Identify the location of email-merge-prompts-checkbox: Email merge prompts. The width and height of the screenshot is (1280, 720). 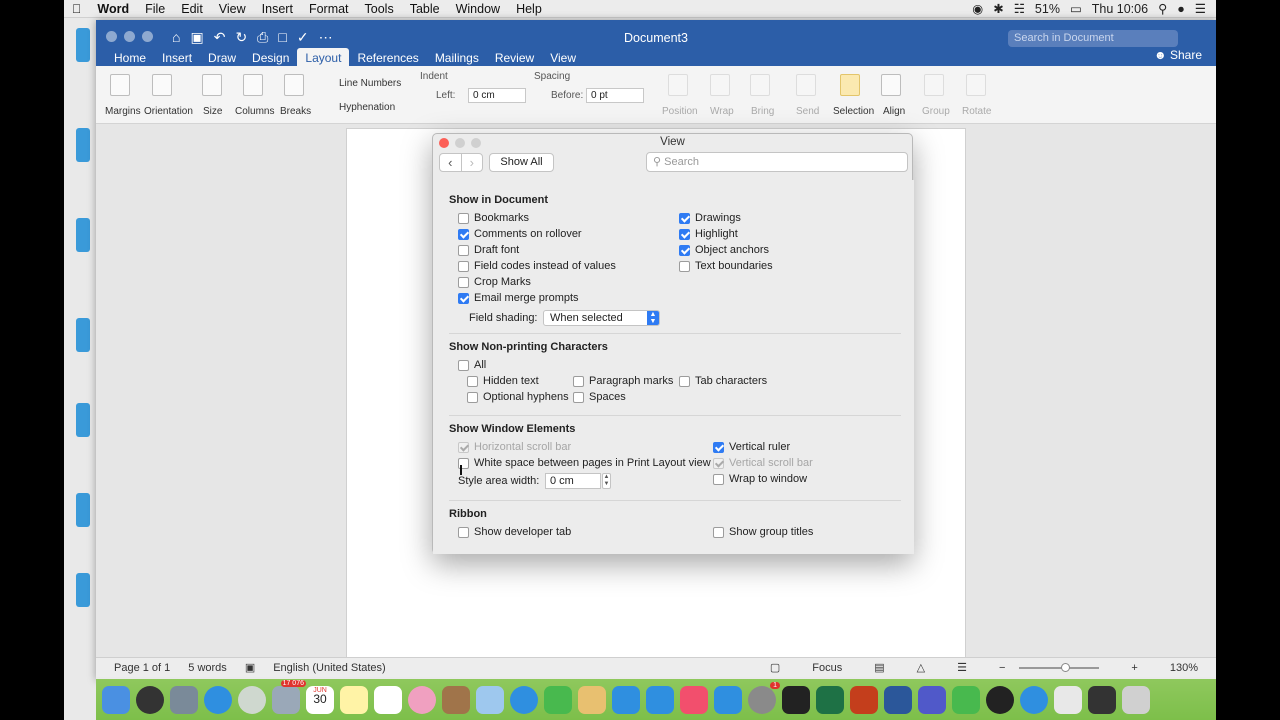
(518, 298).